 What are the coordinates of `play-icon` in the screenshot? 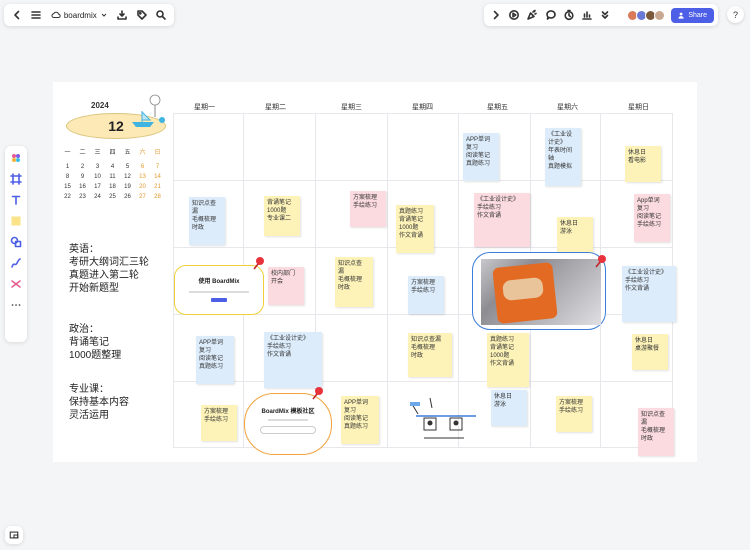 It's located at (514, 15).